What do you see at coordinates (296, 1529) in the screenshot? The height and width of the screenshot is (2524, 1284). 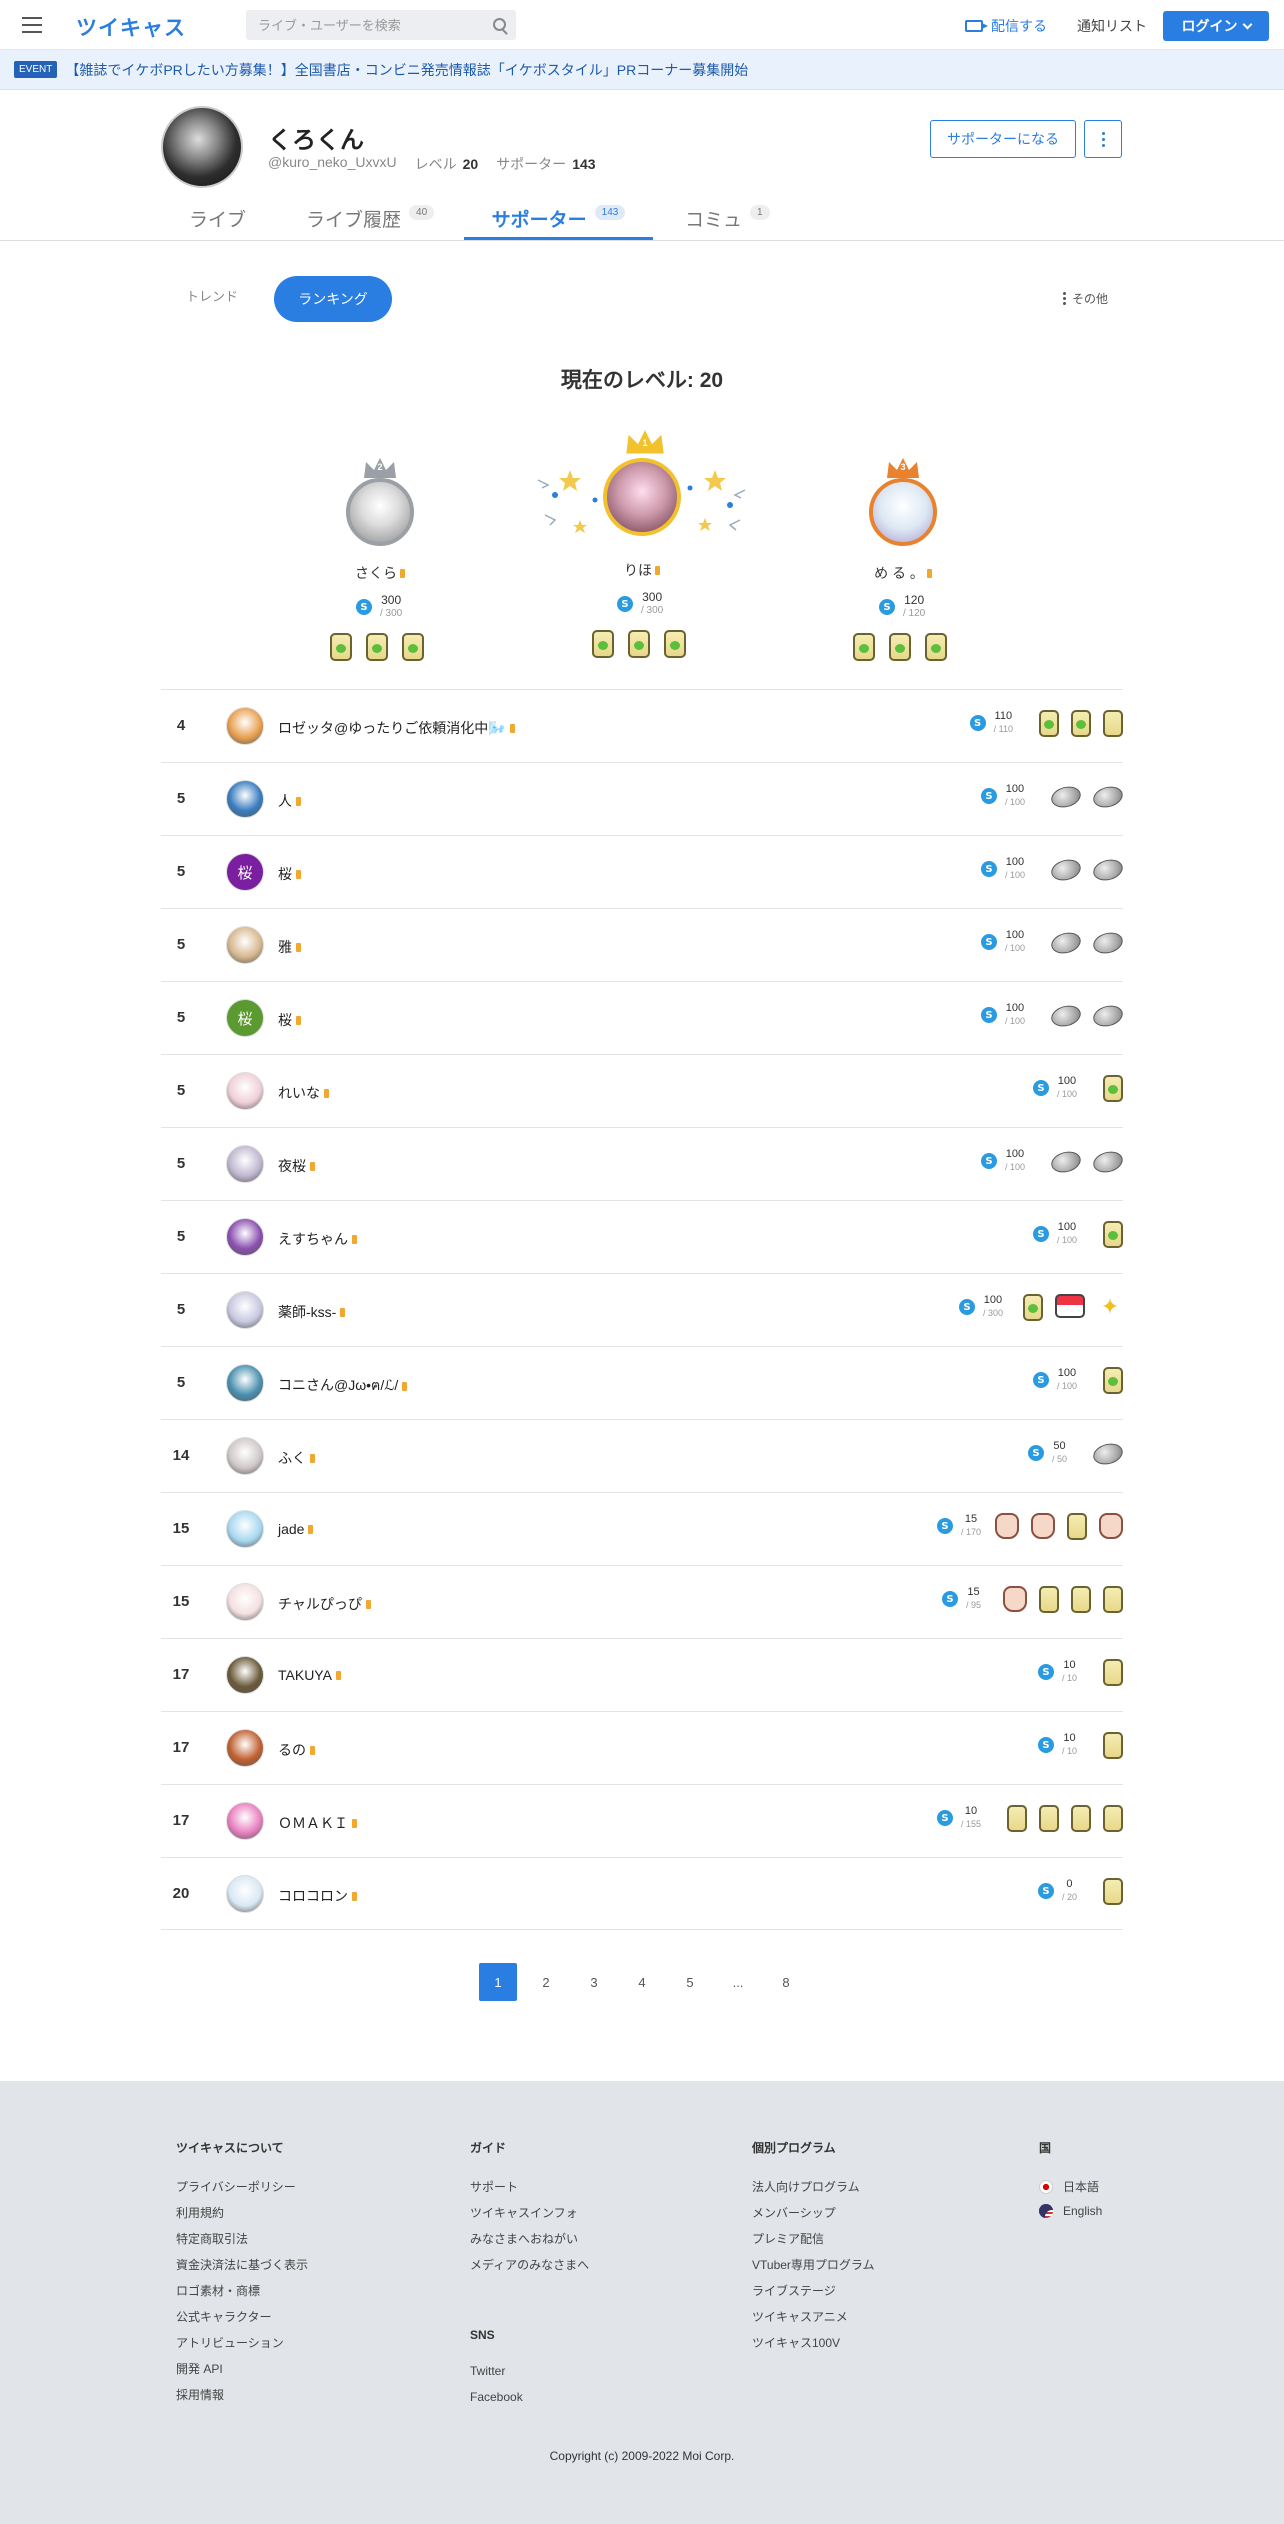 I see `supporter-name: jade` at bounding box center [296, 1529].